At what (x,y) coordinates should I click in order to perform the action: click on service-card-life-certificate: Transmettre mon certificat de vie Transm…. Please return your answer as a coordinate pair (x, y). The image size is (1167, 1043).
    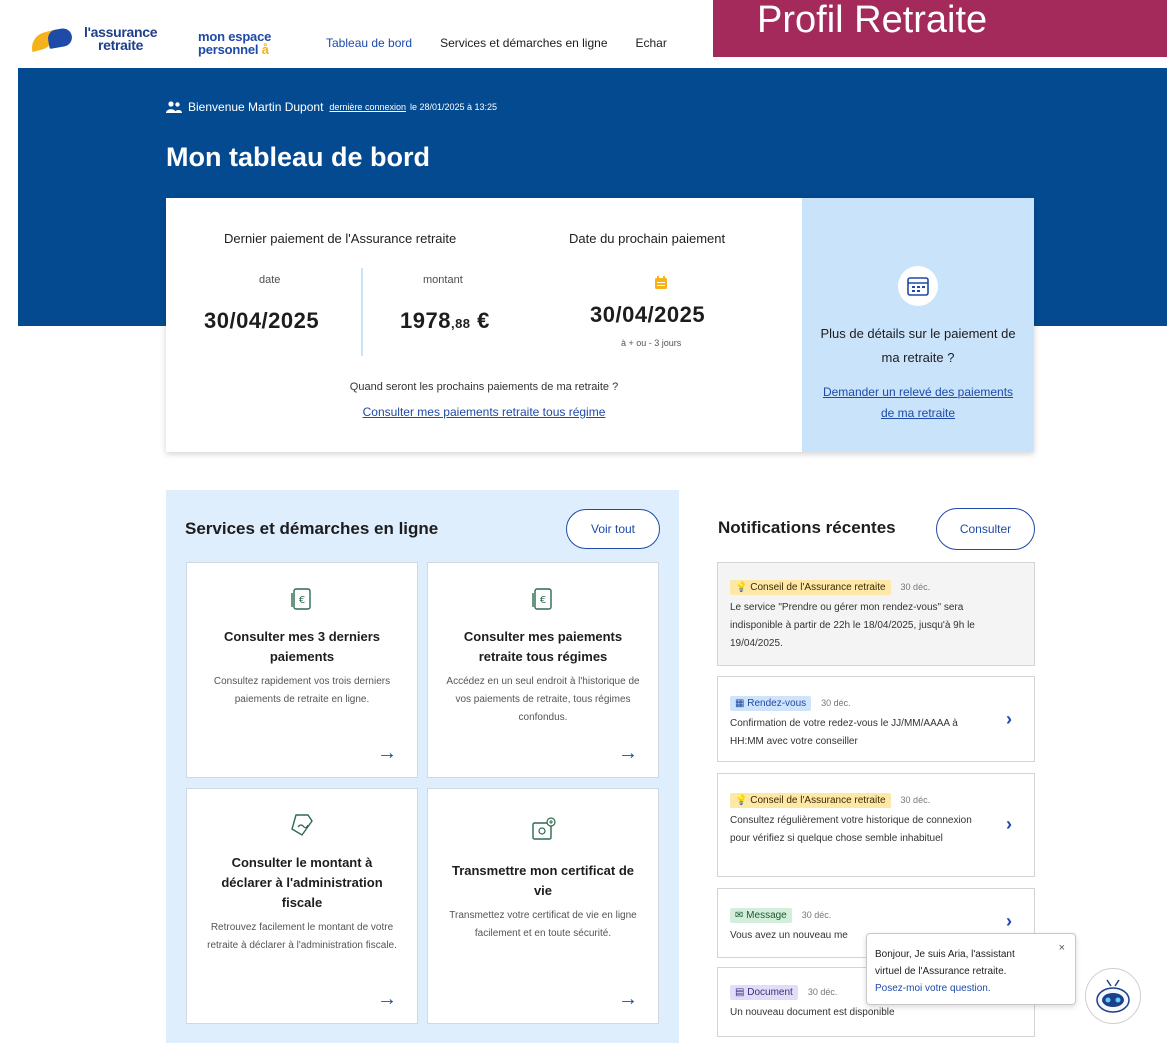
    Looking at the image, I should click on (543, 906).